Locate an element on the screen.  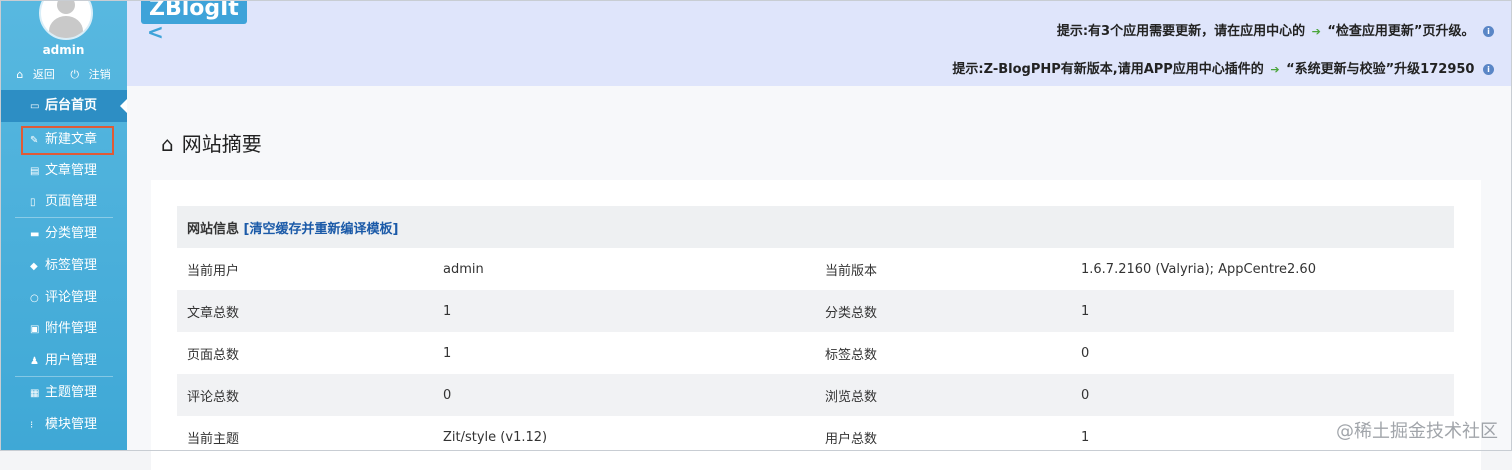
sidebar-item-pages: ▯ 页面管理 is located at coordinates (63, 202).